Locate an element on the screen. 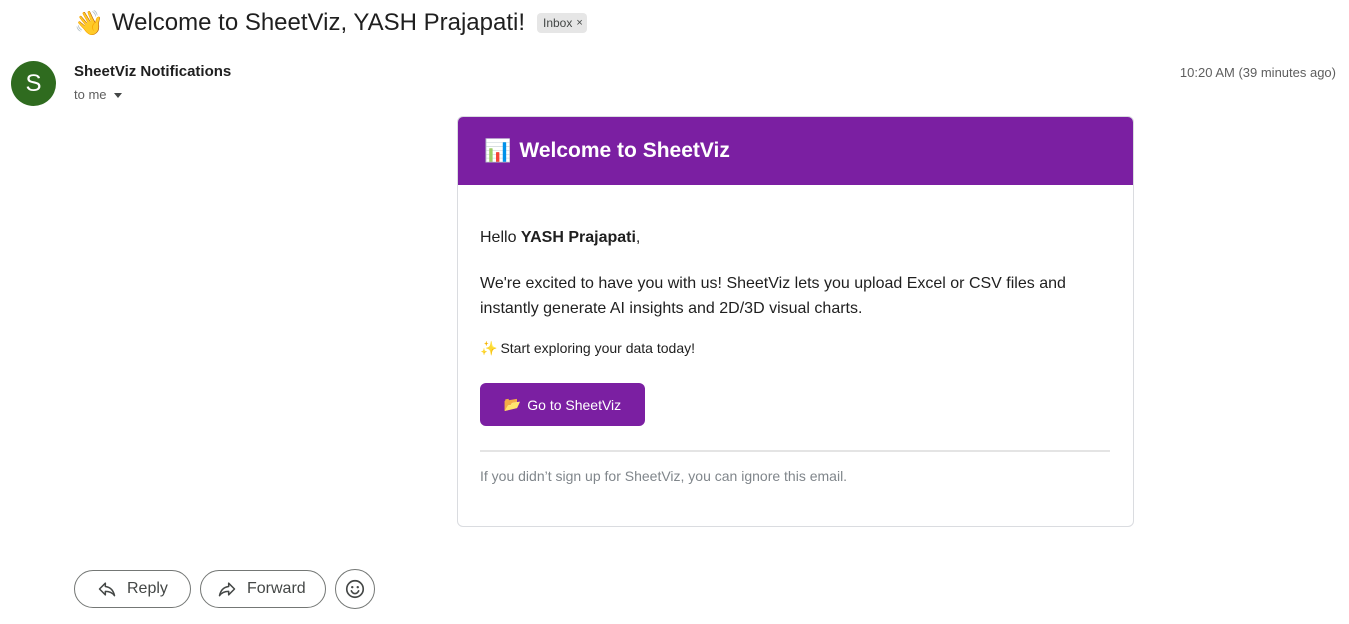  inbox-label-chip: Inbox × is located at coordinates (562, 23).